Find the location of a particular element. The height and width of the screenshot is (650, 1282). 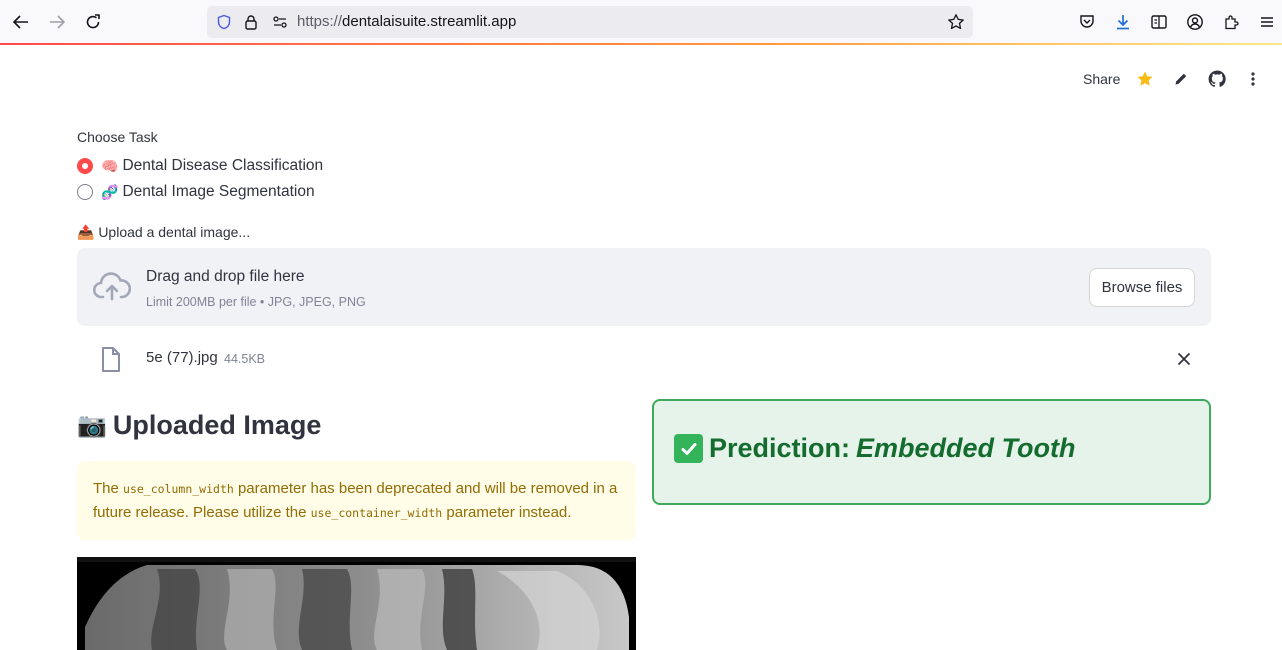

uploaded-file-row: 5e (77).jpg 44.5KB is located at coordinates (644, 359).